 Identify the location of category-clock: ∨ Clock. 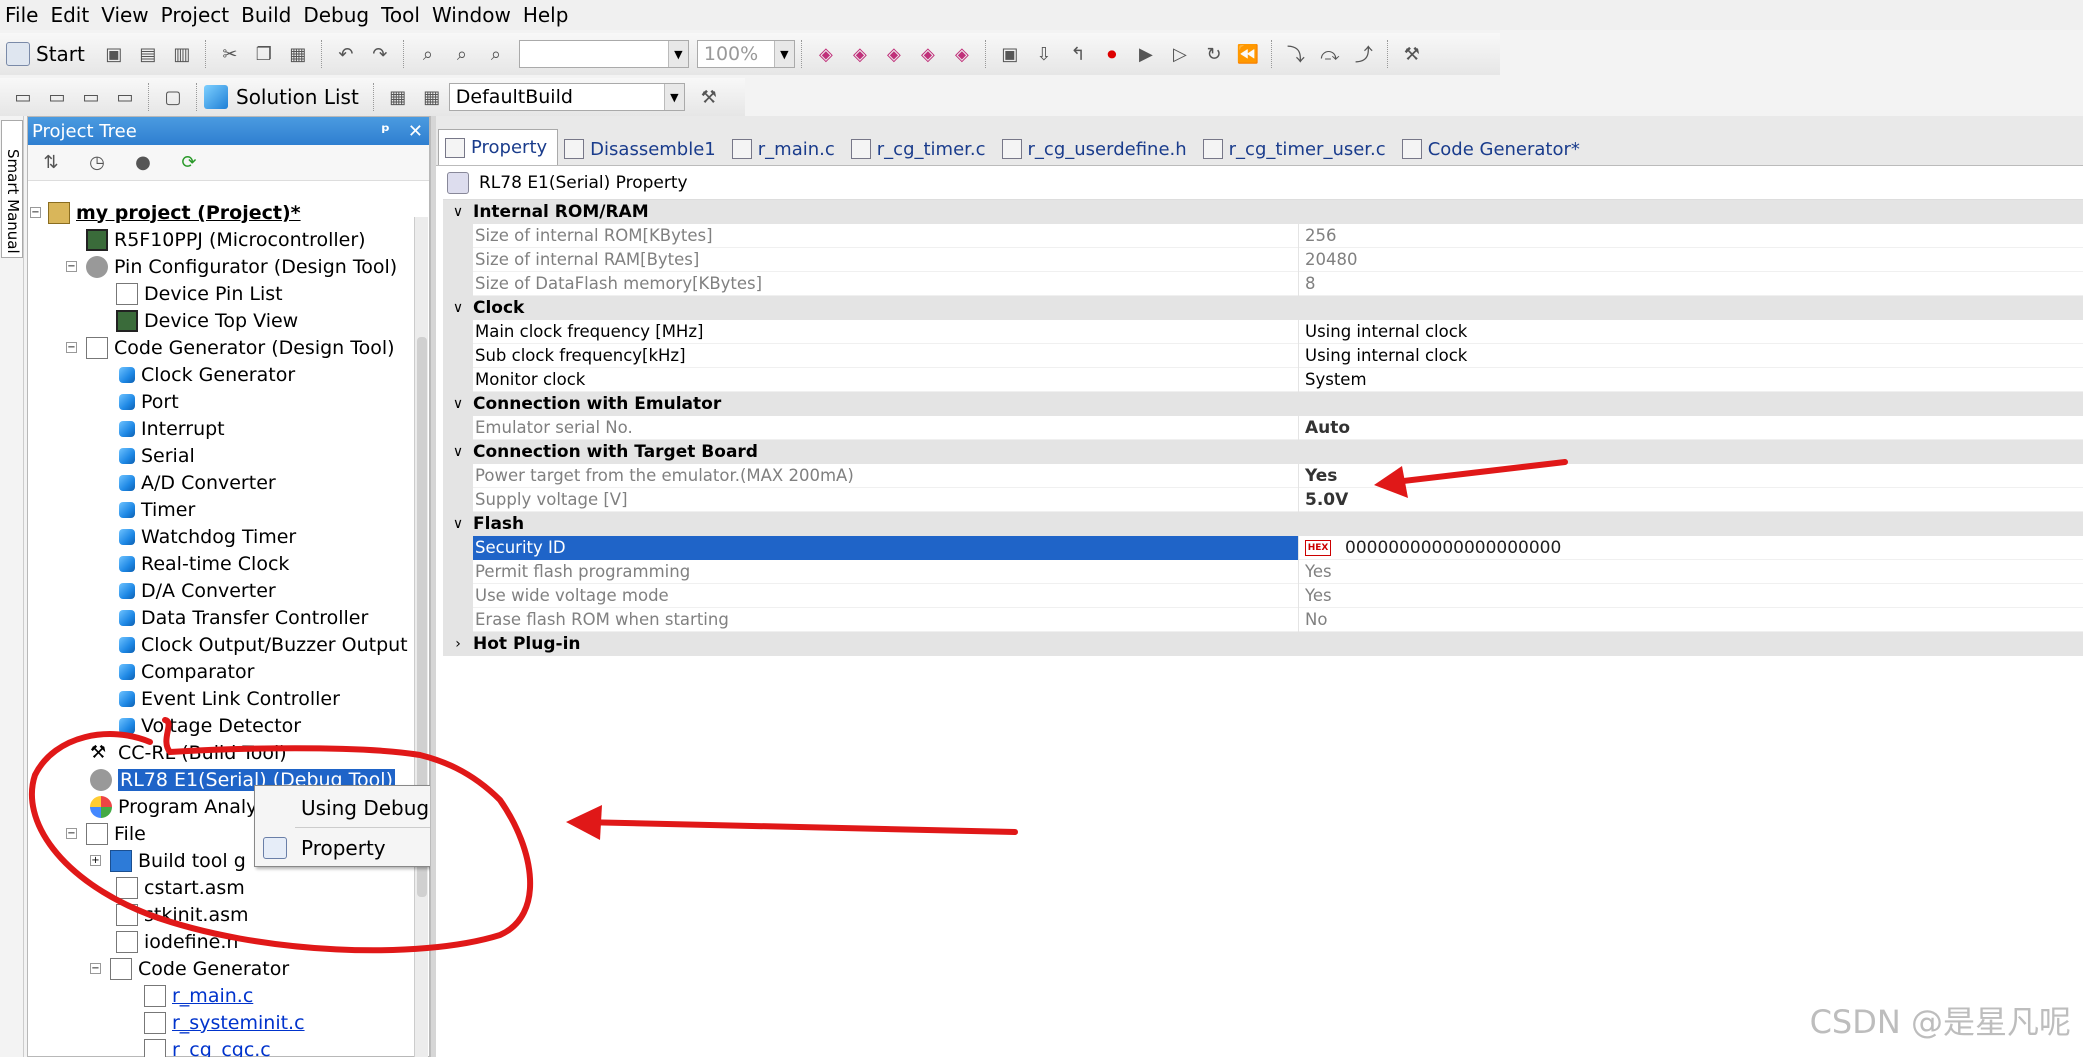
(1263, 308).